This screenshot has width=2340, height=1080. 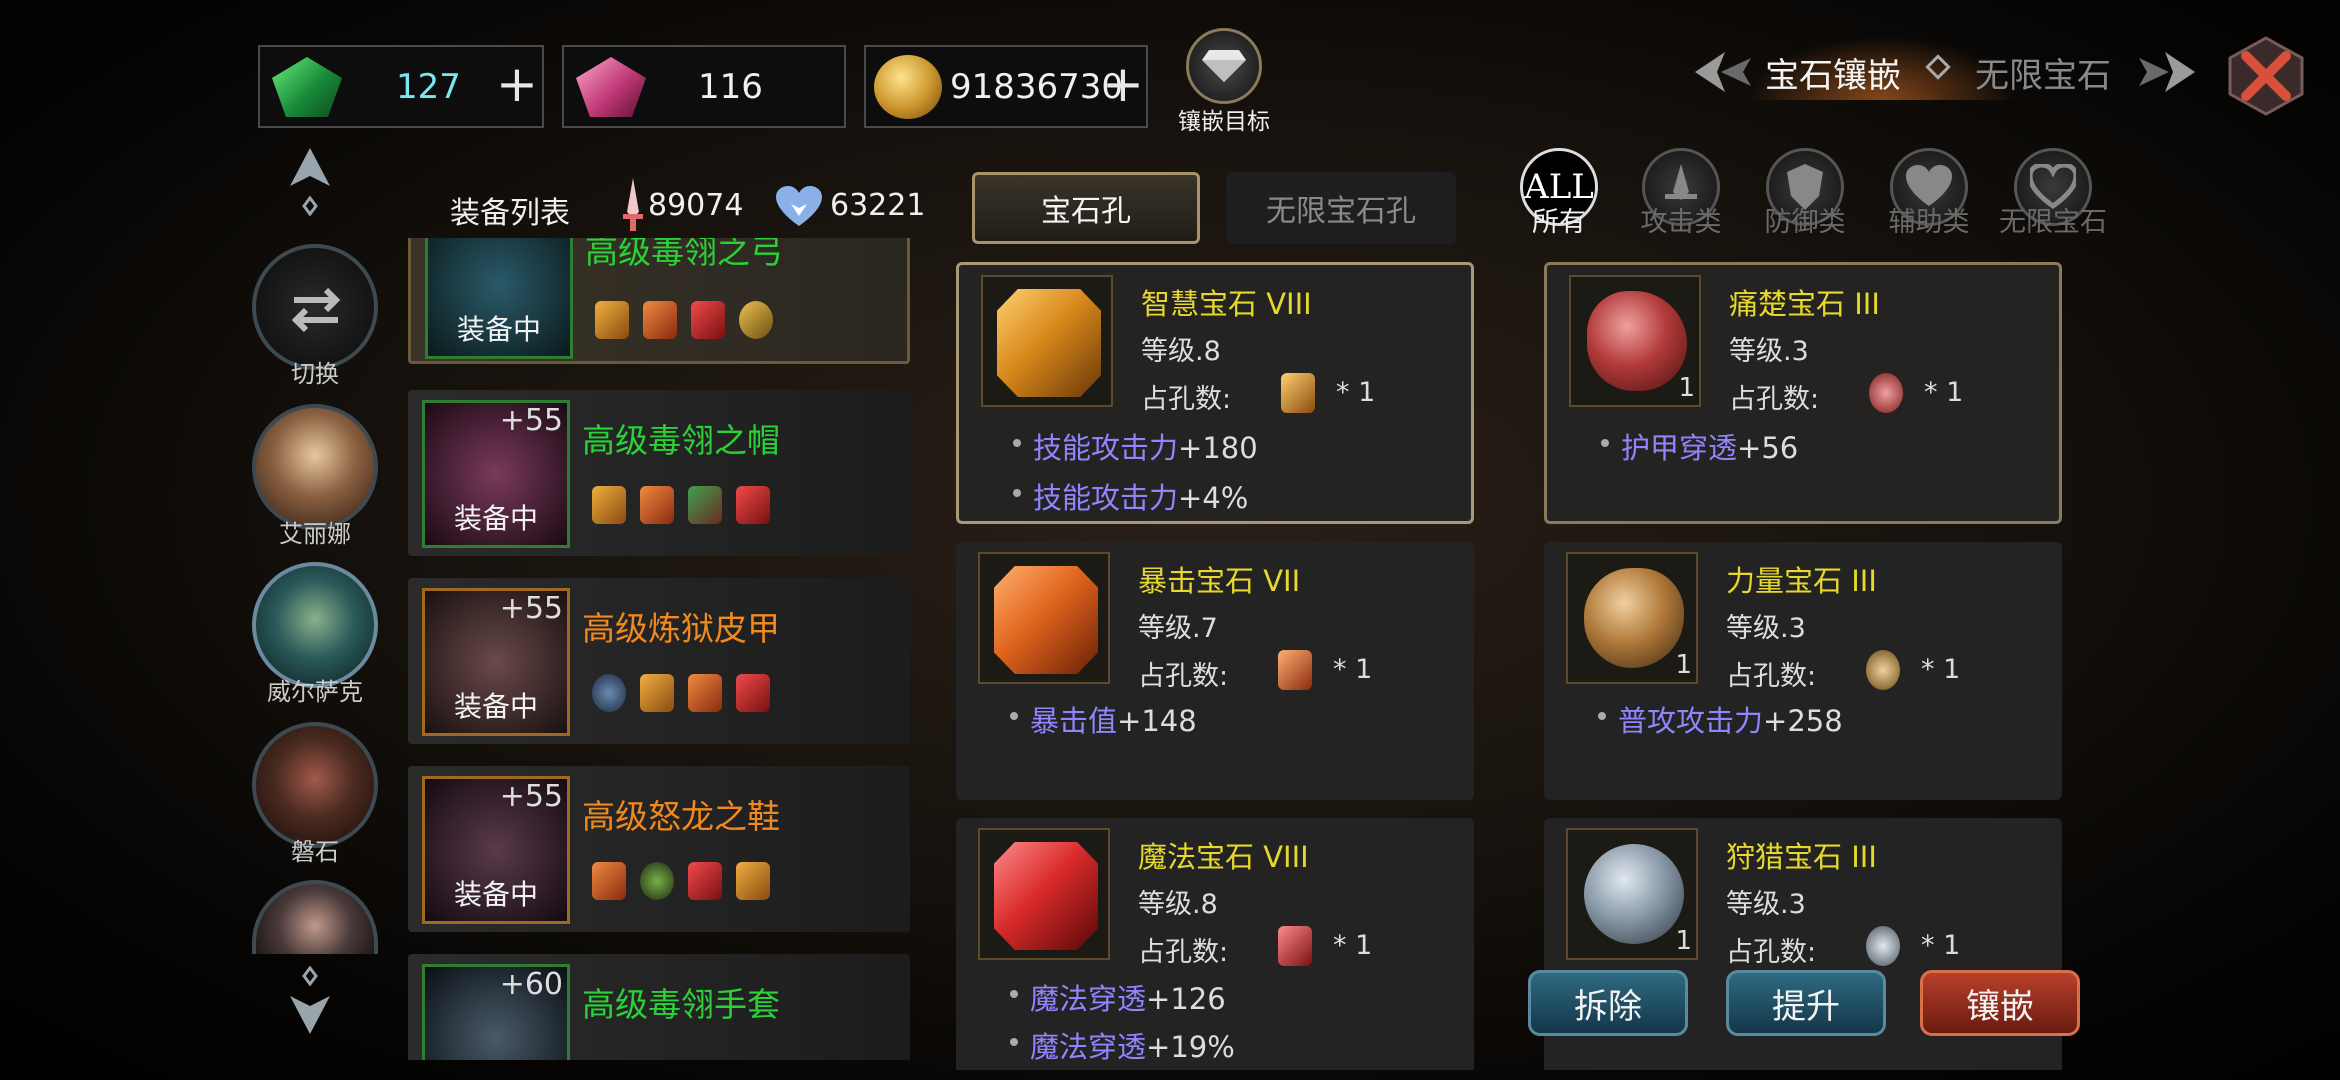 I want to click on gem-level: 等级.7, so click(x=1178, y=628).